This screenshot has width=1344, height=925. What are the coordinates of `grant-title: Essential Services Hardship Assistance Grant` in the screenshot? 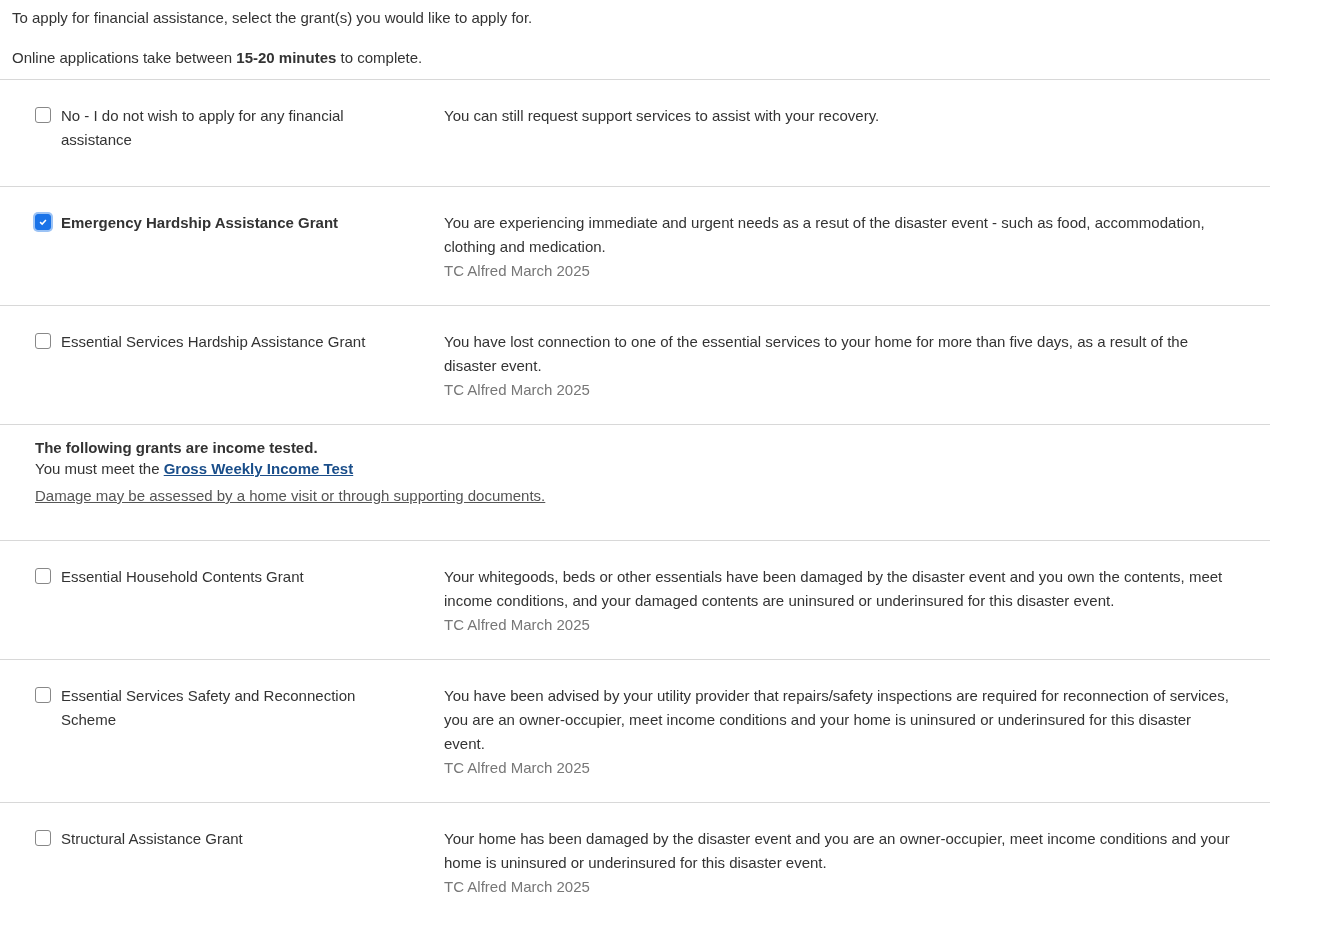 It's located at (221, 342).